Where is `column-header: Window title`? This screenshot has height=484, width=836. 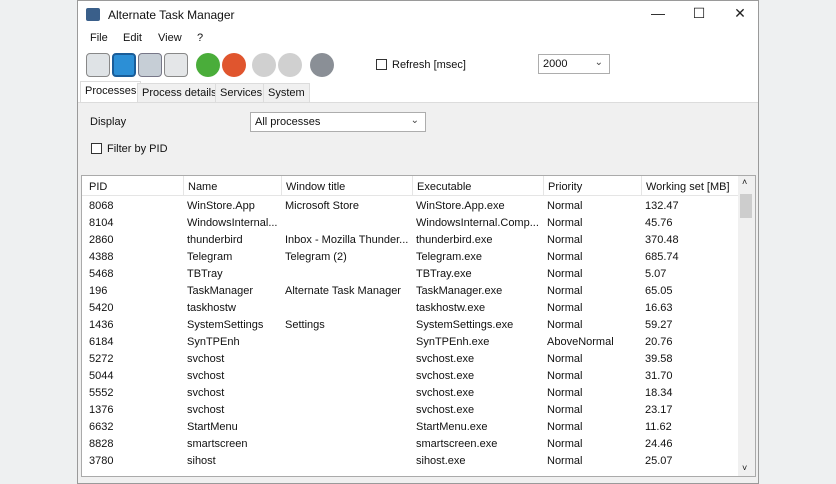 column-header: Window title is located at coordinates (313, 185).